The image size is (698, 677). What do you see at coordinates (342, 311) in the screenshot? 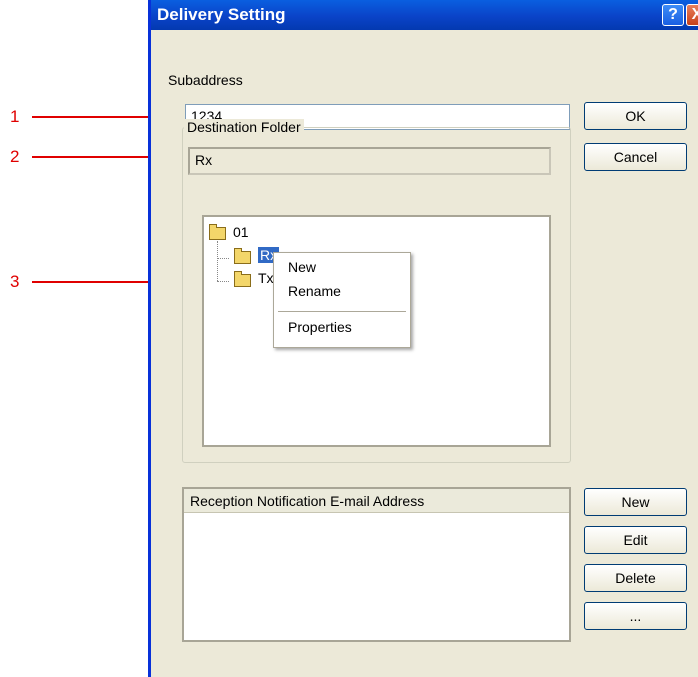
I see `menu-separator` at bounding box center [342, 311].